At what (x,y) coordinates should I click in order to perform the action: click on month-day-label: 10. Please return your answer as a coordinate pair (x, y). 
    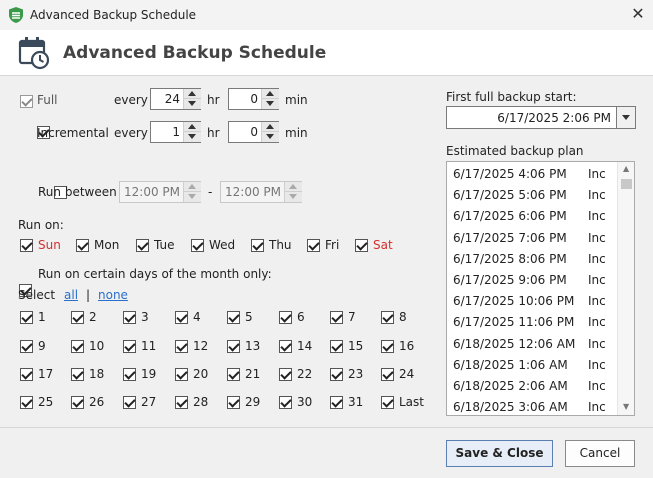
    Looking at the image, I should click on (97, 346).